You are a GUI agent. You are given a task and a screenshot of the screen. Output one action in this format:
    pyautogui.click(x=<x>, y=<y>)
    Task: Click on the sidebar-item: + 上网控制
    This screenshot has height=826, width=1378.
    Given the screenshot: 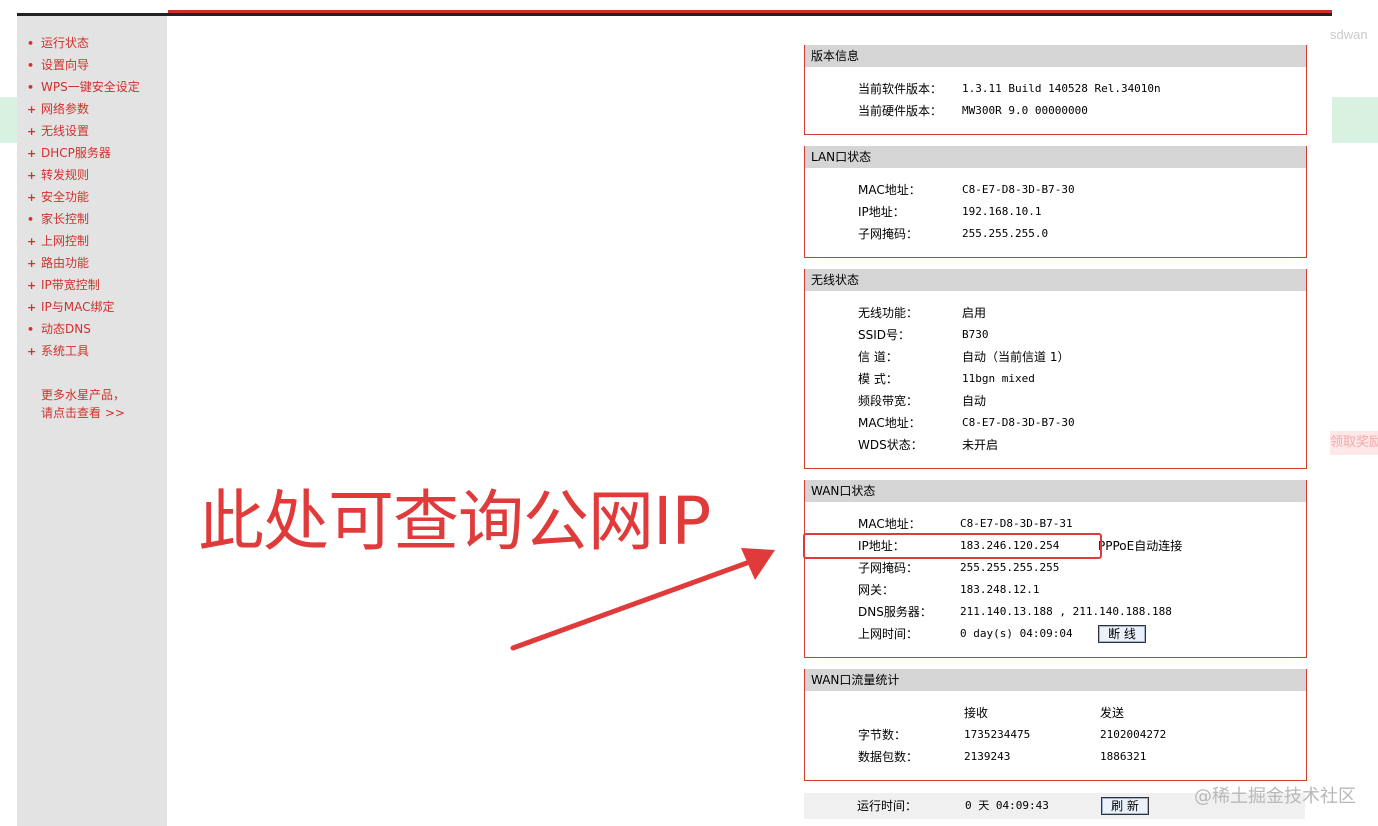 What is the action you would take?
    pyautogui.click(x=83, y=243)
    